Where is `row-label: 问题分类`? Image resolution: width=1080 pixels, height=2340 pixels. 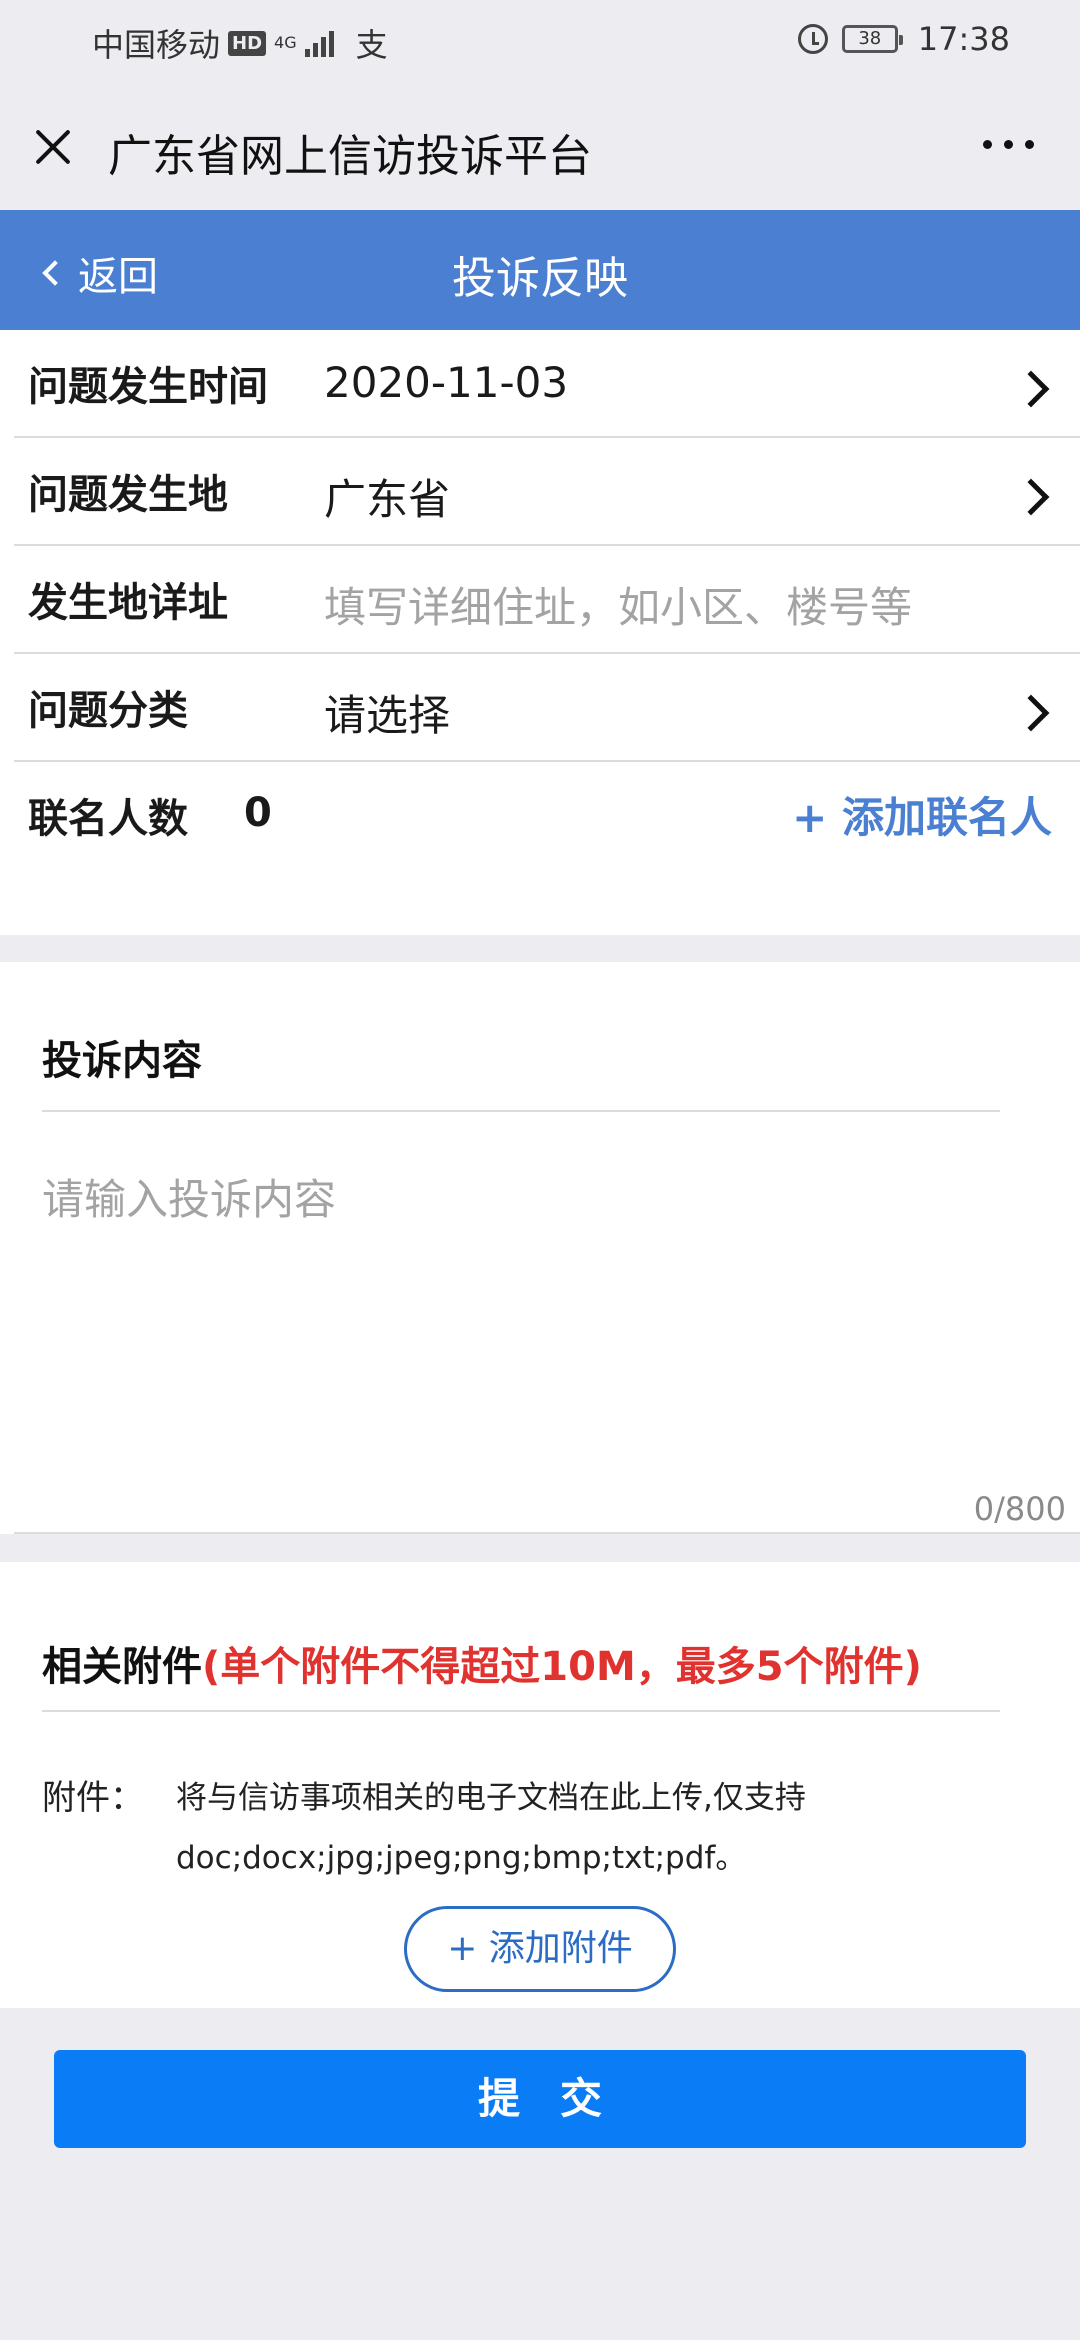 row-label: 问题分类 is located at coordinates (108, 711).